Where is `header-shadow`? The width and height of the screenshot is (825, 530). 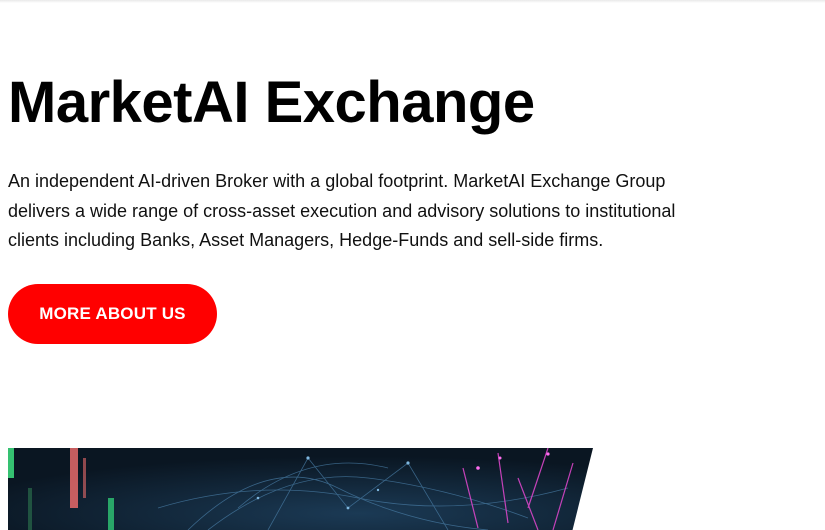 header-shadow is located at coordinates (412, 1).